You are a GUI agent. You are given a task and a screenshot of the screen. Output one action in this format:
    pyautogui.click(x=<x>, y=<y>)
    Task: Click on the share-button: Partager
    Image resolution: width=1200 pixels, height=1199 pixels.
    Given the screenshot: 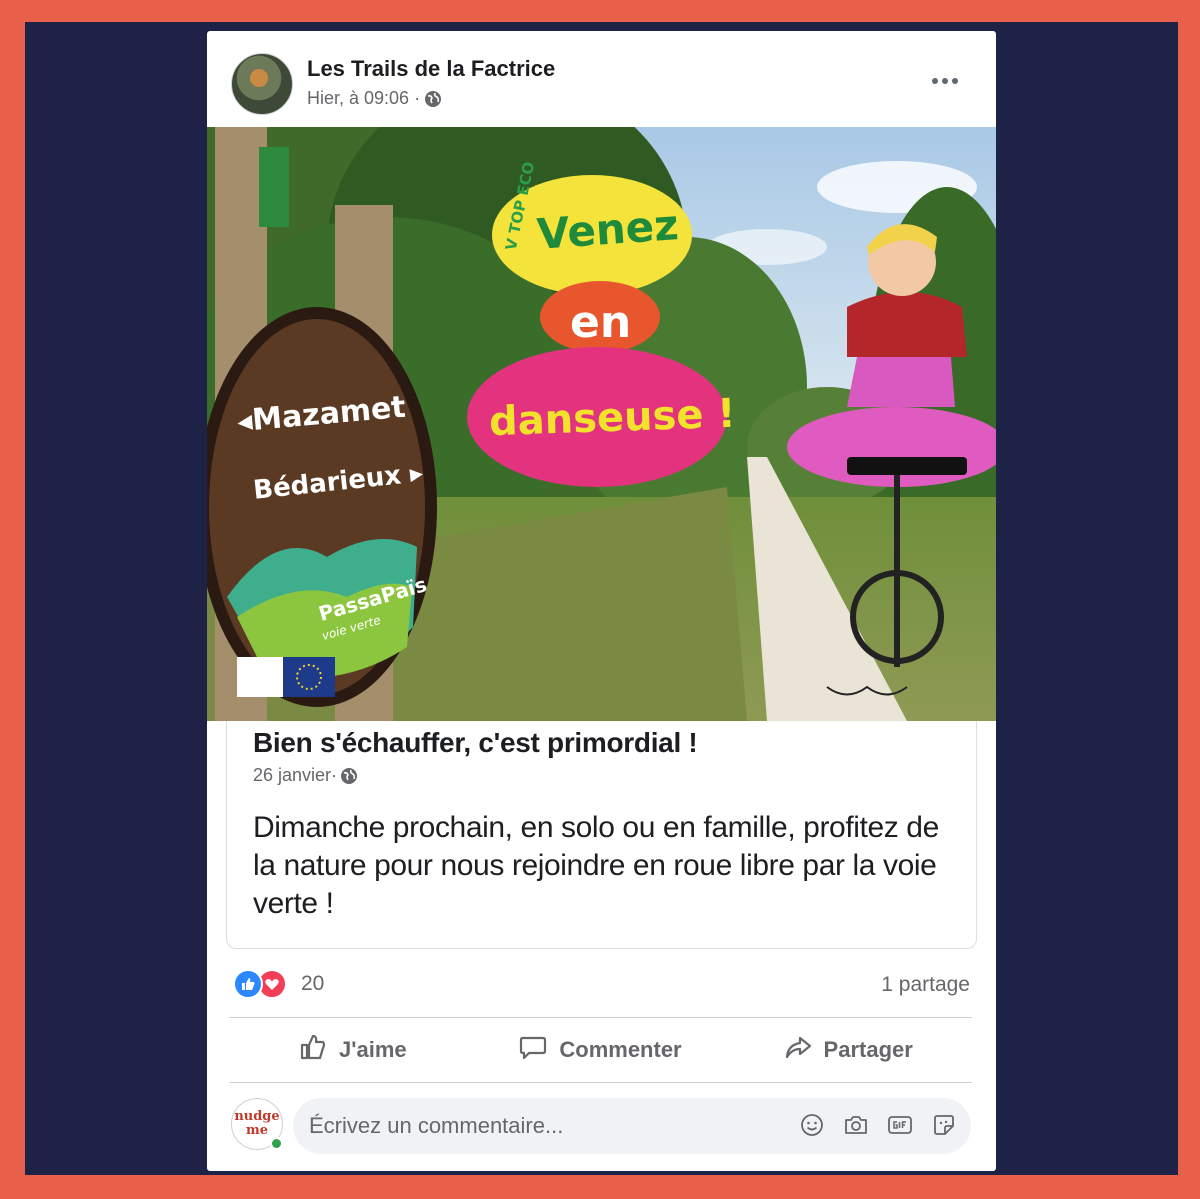 What is the action you would take?
    pyautogui.click(x=848, y=1050)
    